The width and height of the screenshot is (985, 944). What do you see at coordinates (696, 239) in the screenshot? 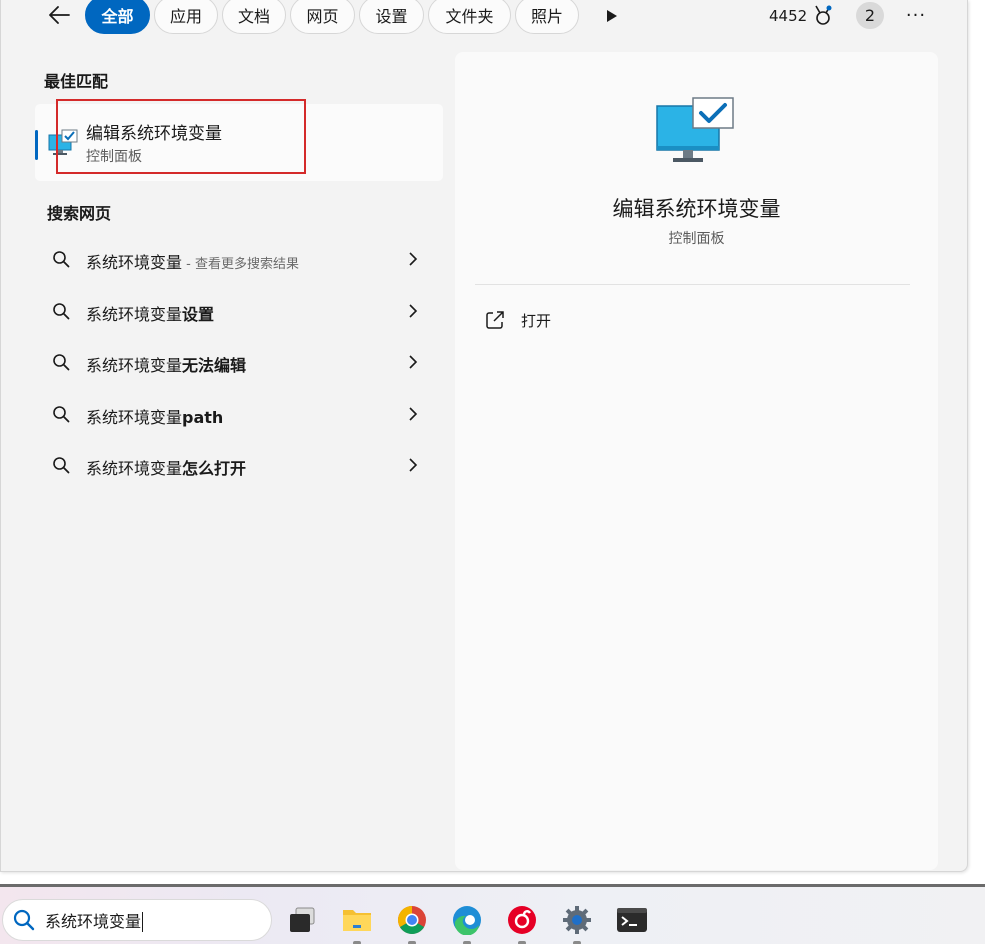
I see `preview-subtitle: 控制面板` at bounding box center [696, 239].